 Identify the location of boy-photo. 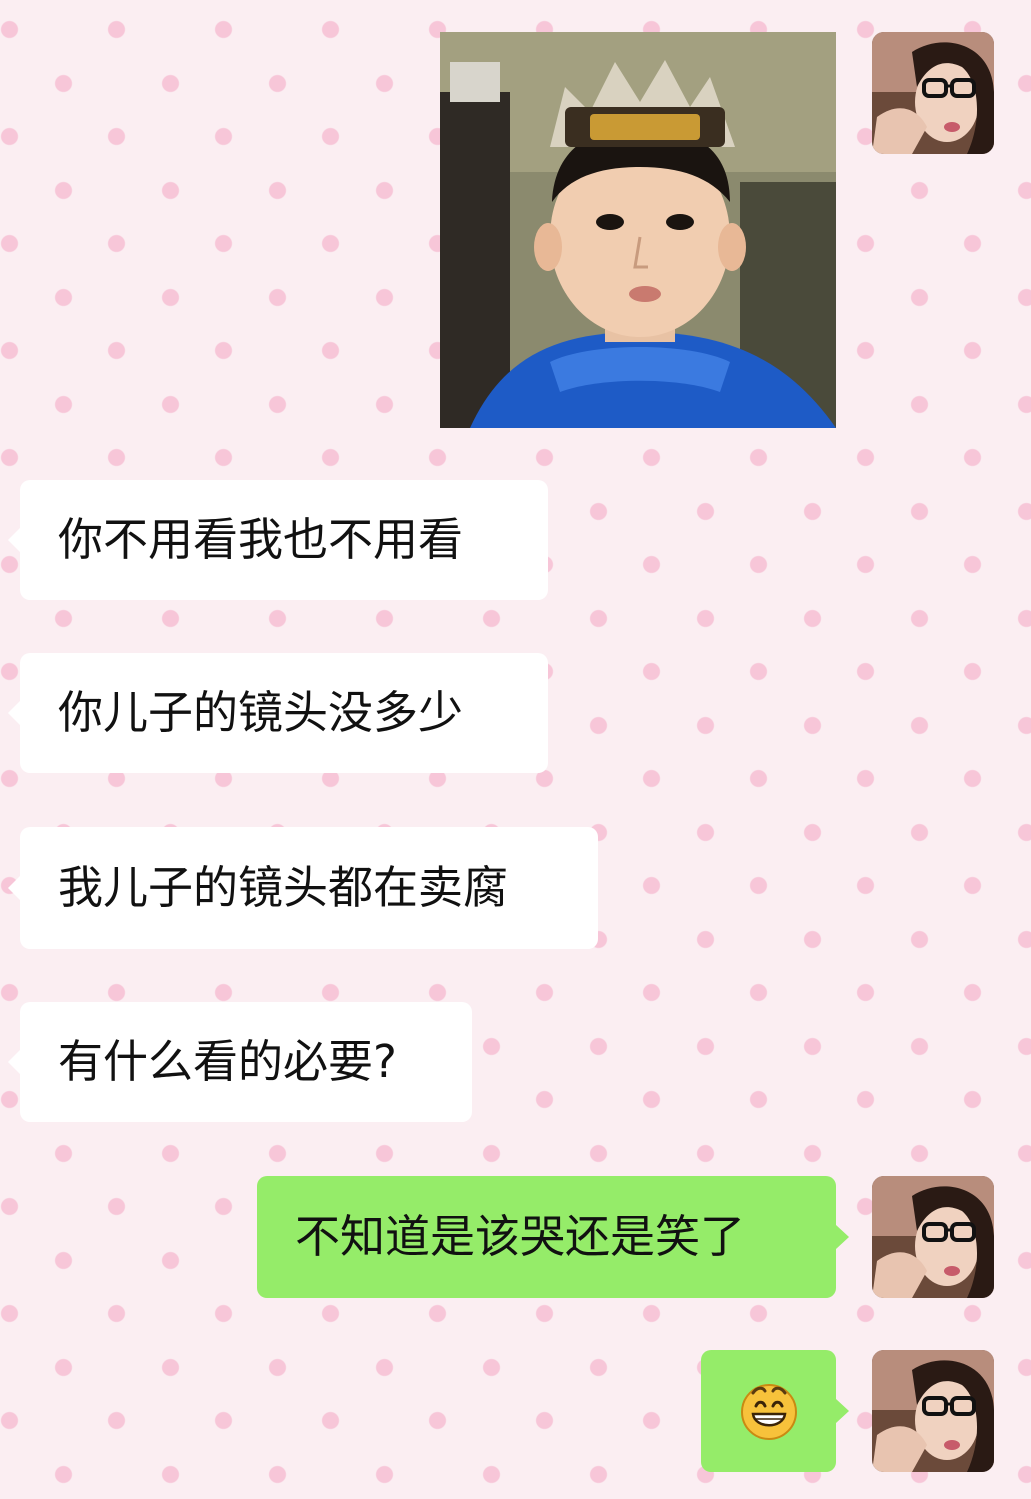
(638, 230).